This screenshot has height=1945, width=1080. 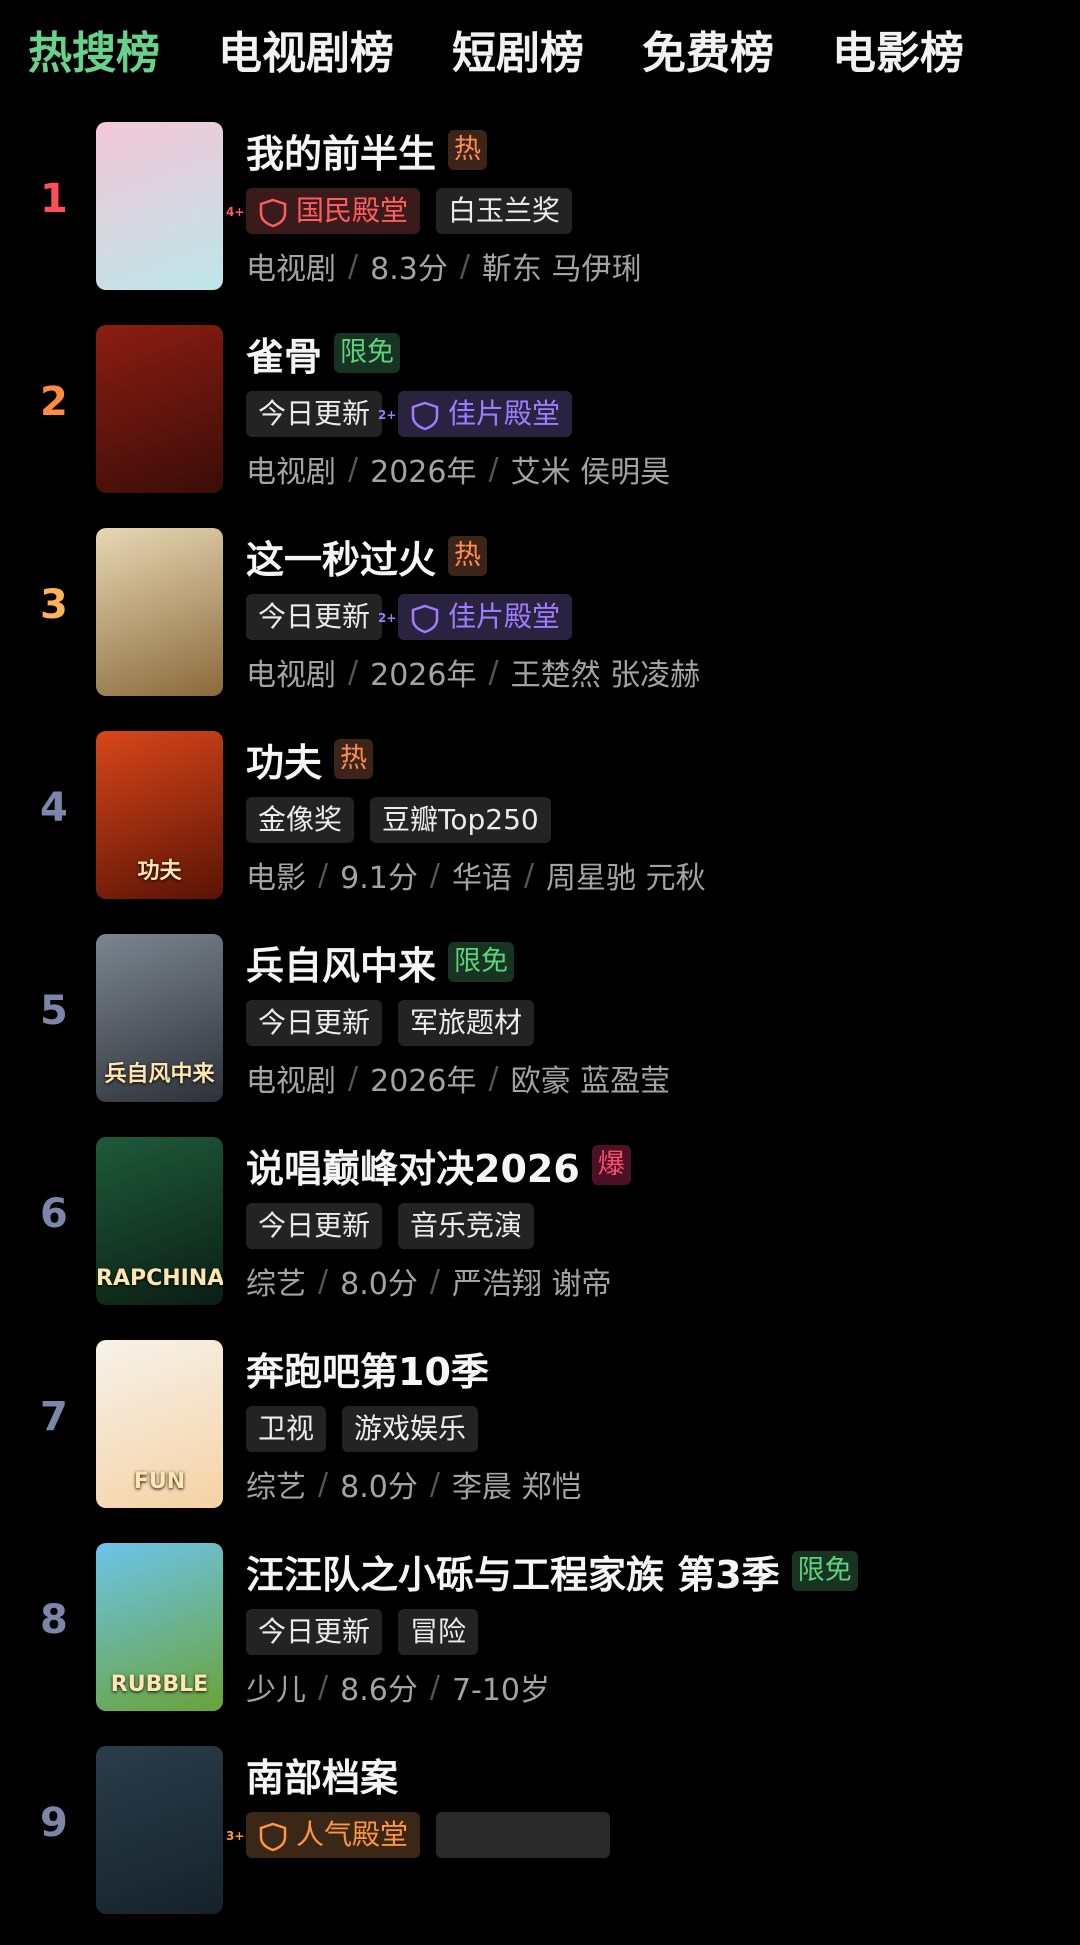 What do you see at coordinates (626, 878) in the screenshot?
I see `meta-value: 周星驰 元秋` at bounding box center [626, 878].